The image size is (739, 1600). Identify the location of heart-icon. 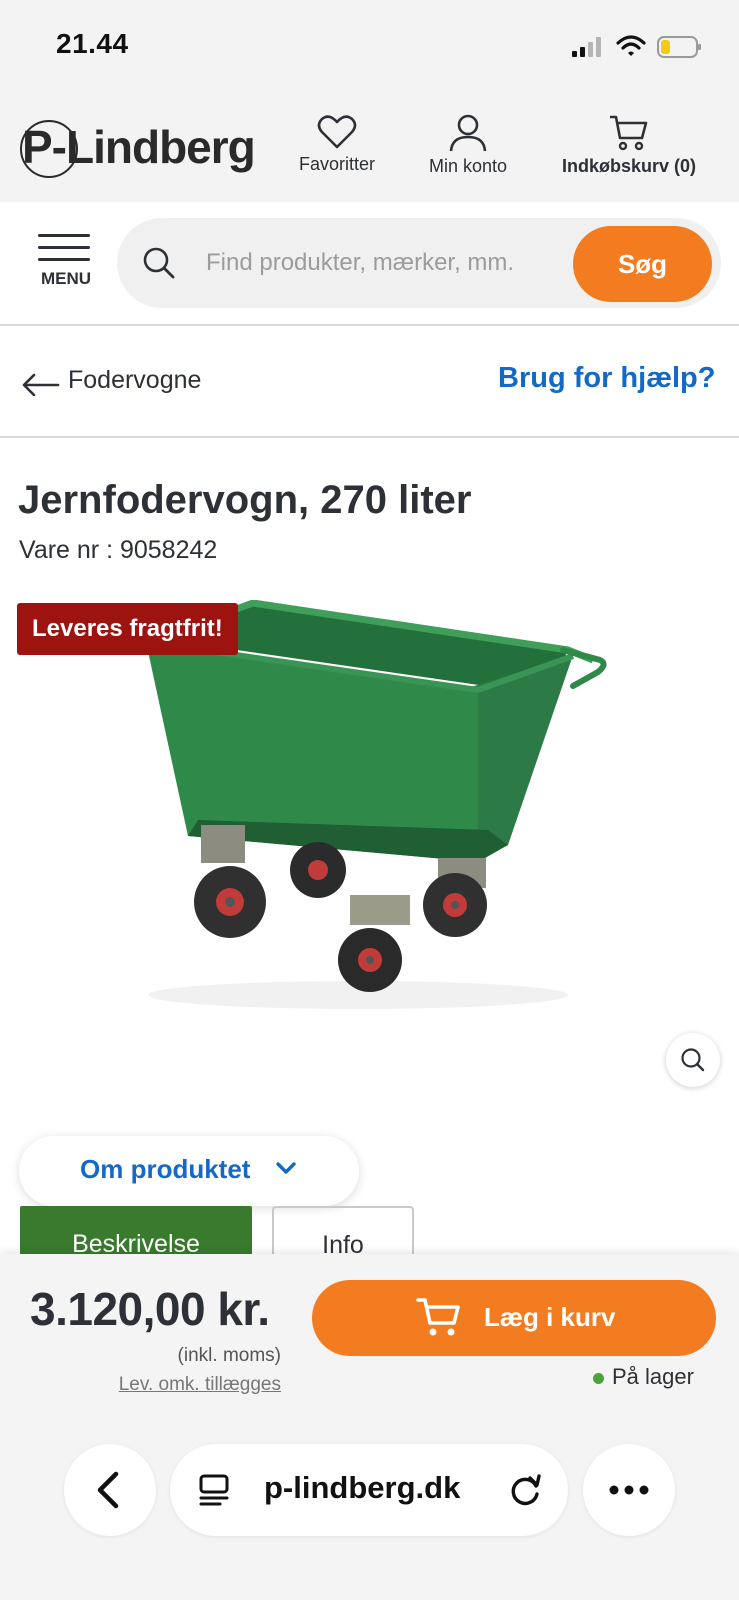
(337, 132).